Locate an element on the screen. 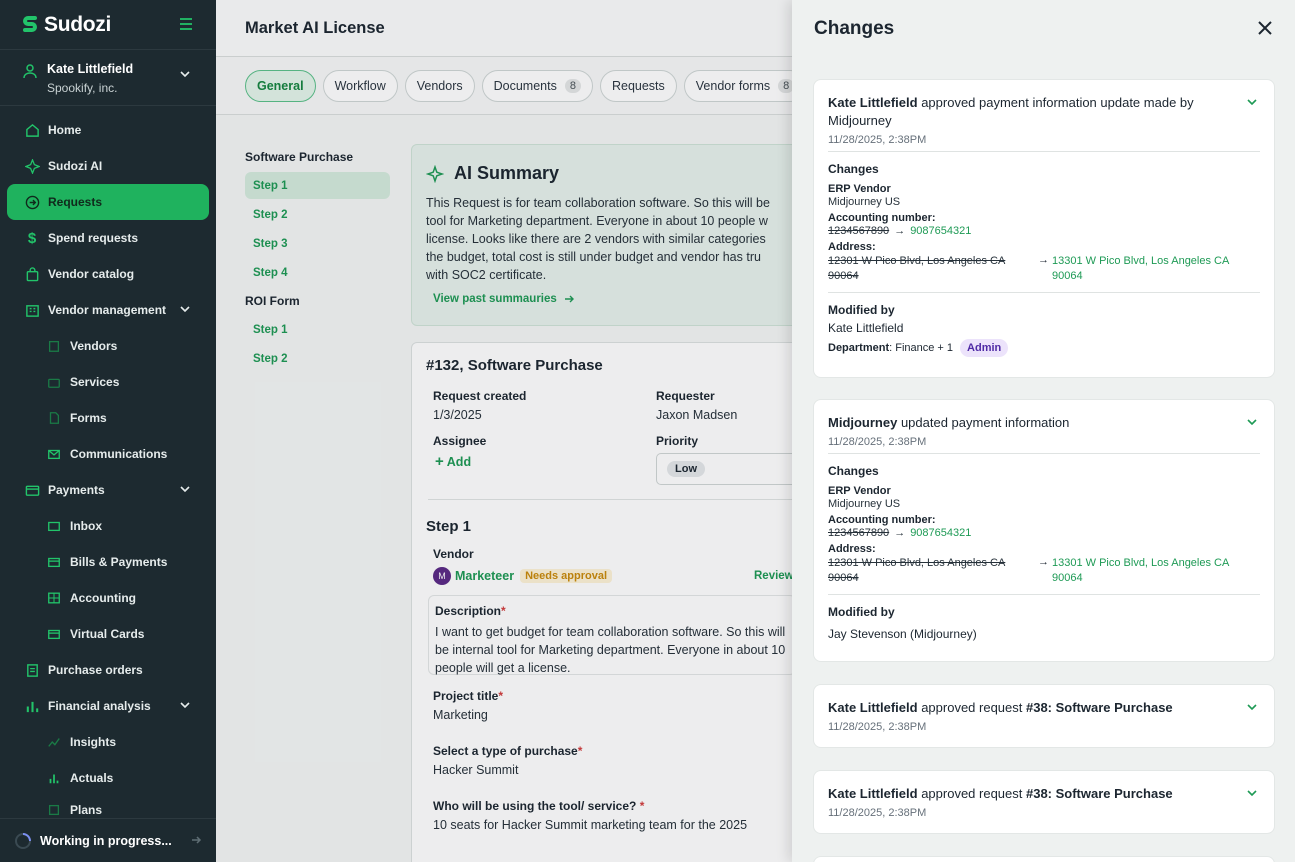 The height and width of the screenshot is (862, 1295). user-switcher: Kate Littlefield Spookify, inc. is located at coordinates (108, 78).